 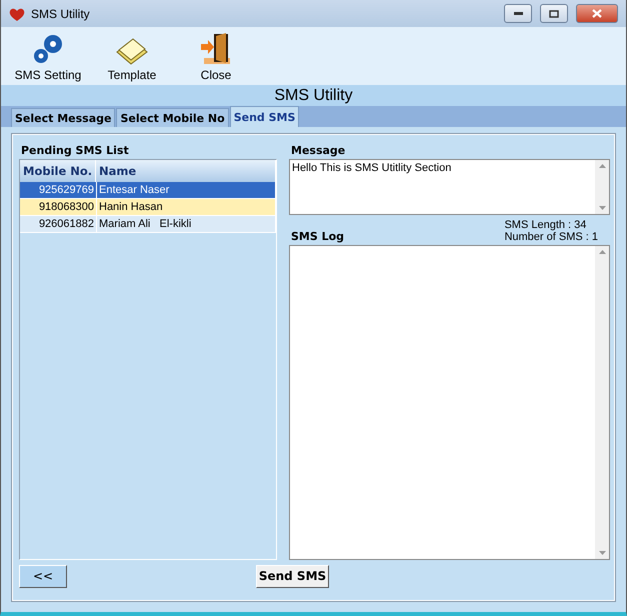 I want to click on toolbar-button: Close, so click(x=216, y=57).